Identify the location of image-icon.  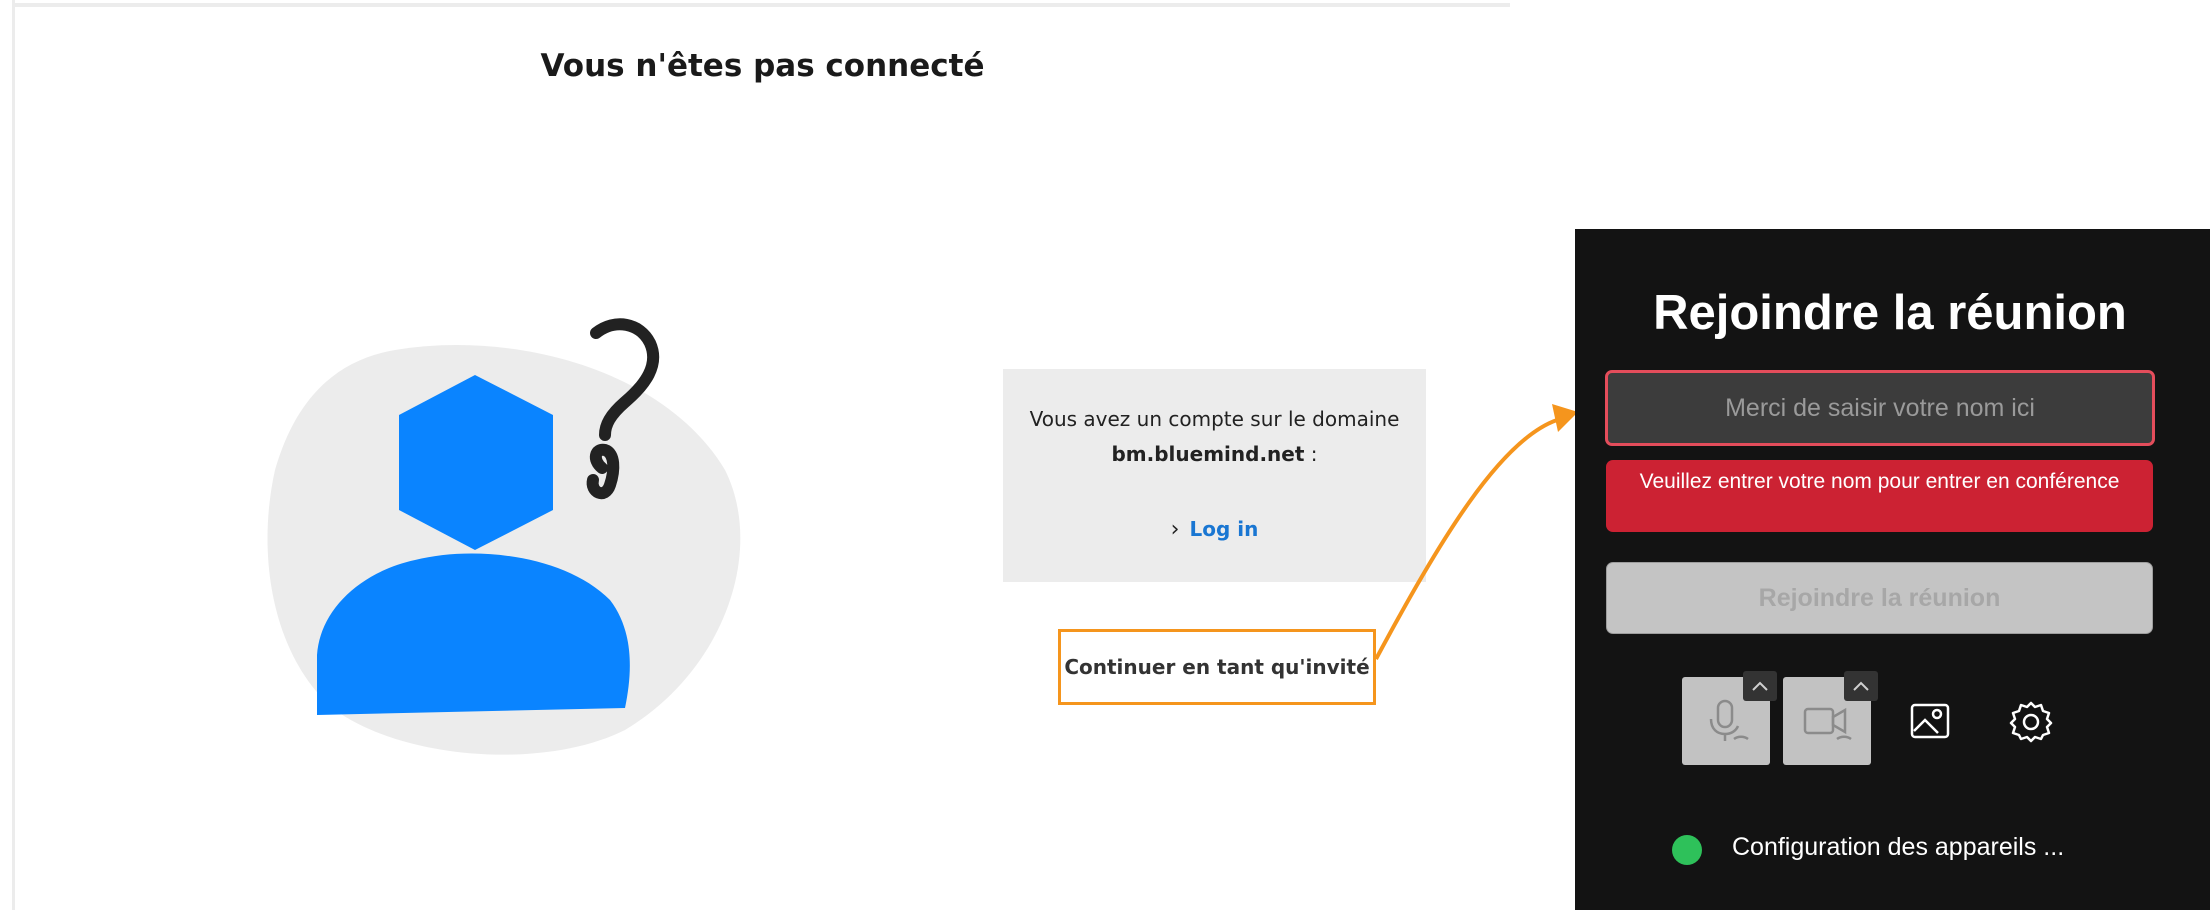
(1930, 721).